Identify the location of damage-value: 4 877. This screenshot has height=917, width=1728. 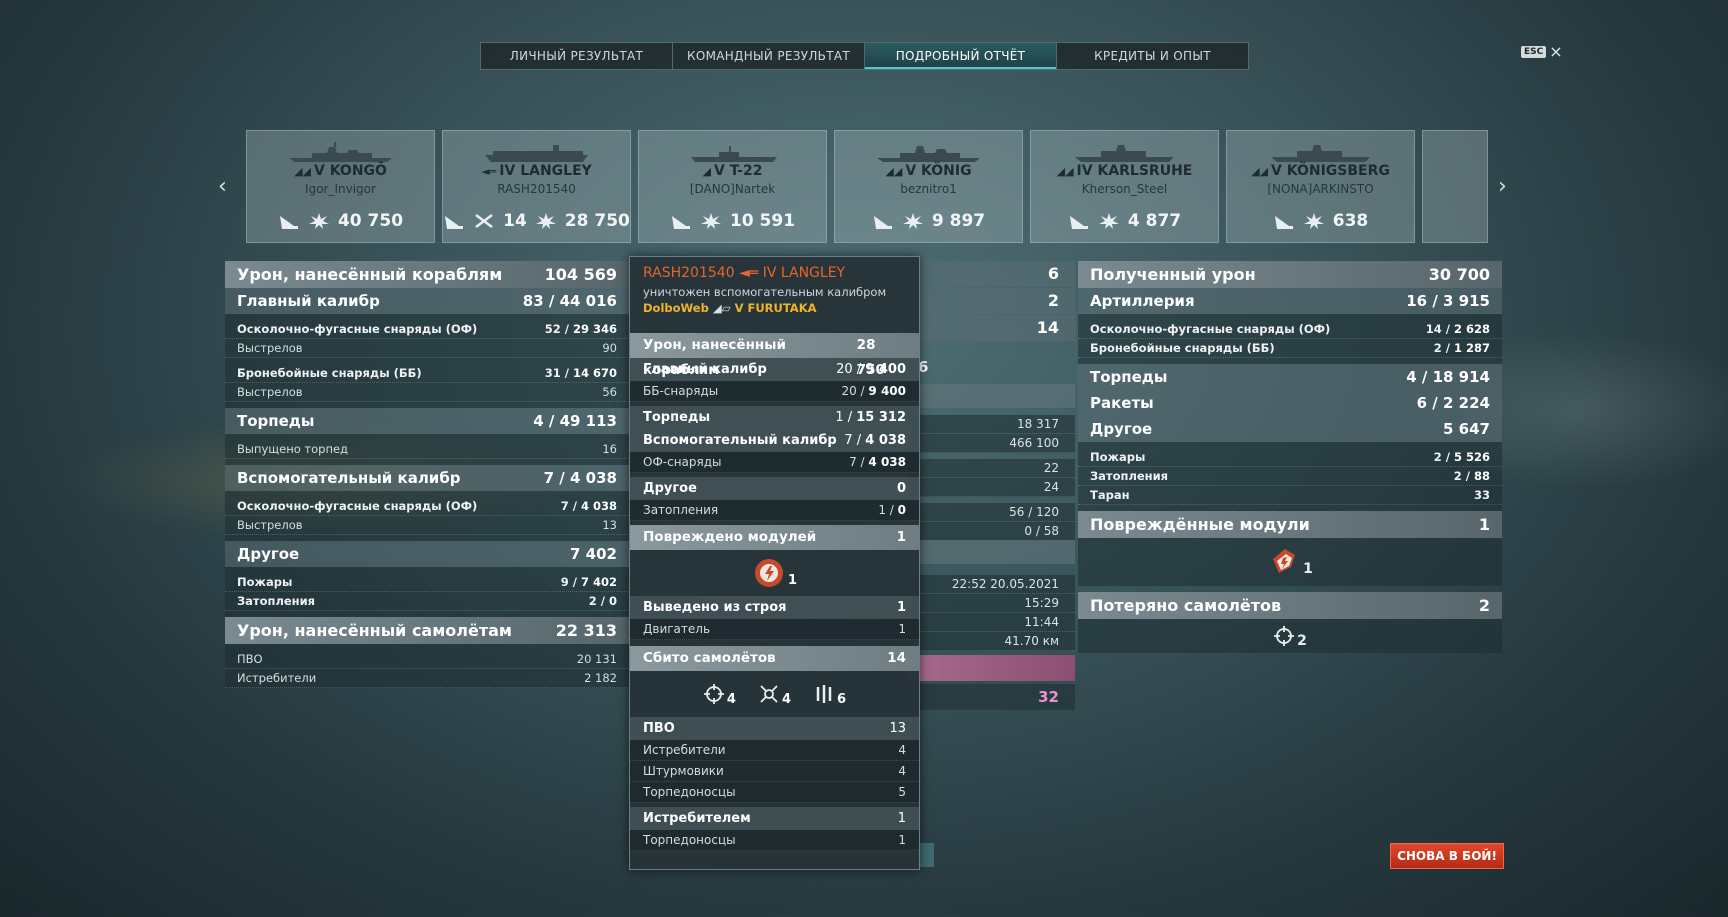
(1154, 221).